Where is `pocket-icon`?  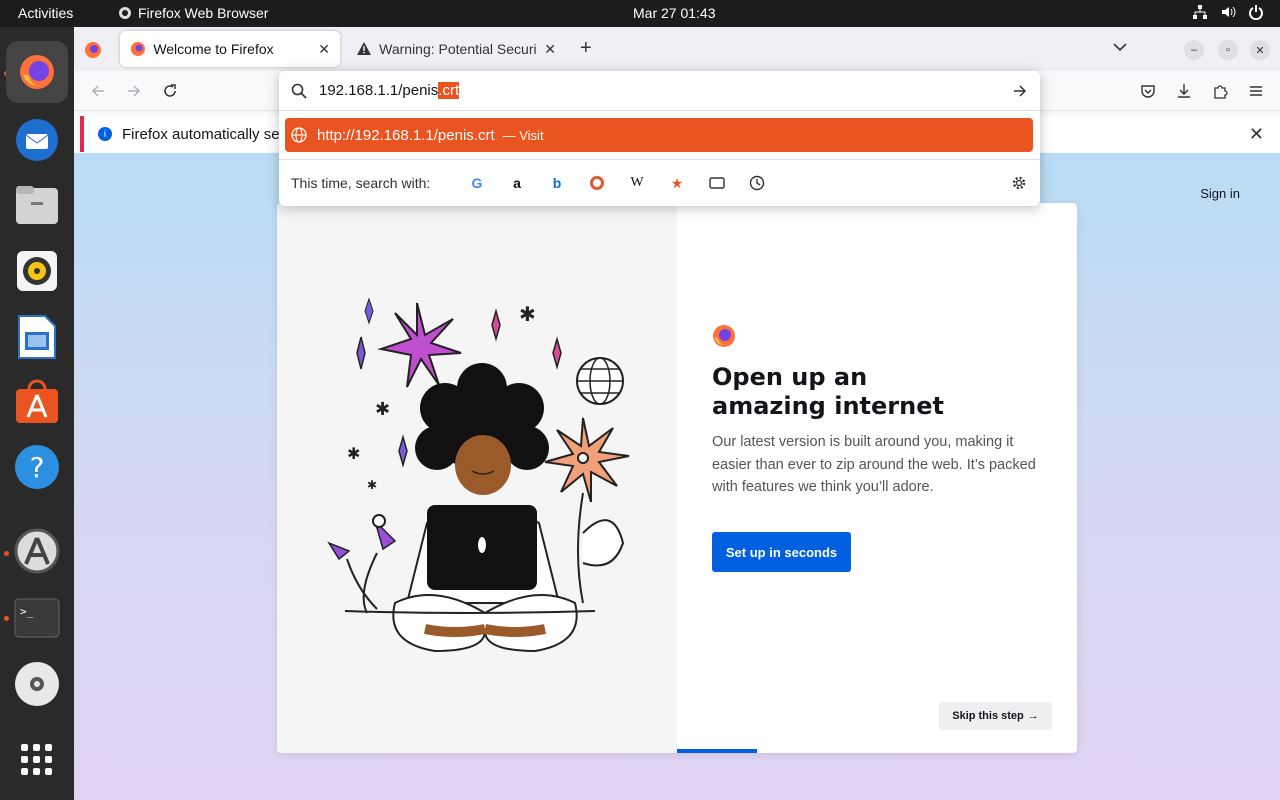
pocket-icon is located at coordinates (1148, 91).